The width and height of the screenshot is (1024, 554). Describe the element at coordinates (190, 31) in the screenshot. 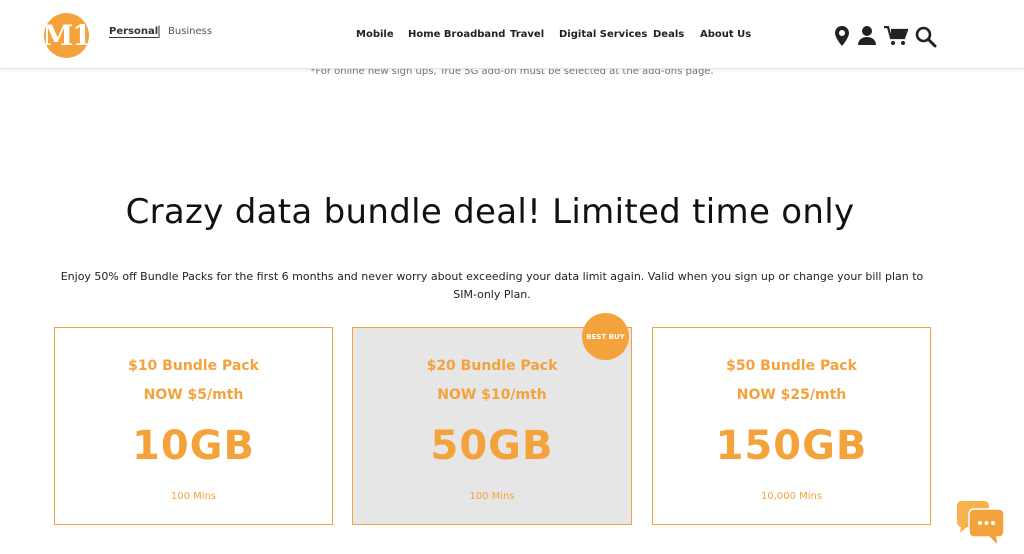

I see `segment-business-link: Business` at that location.